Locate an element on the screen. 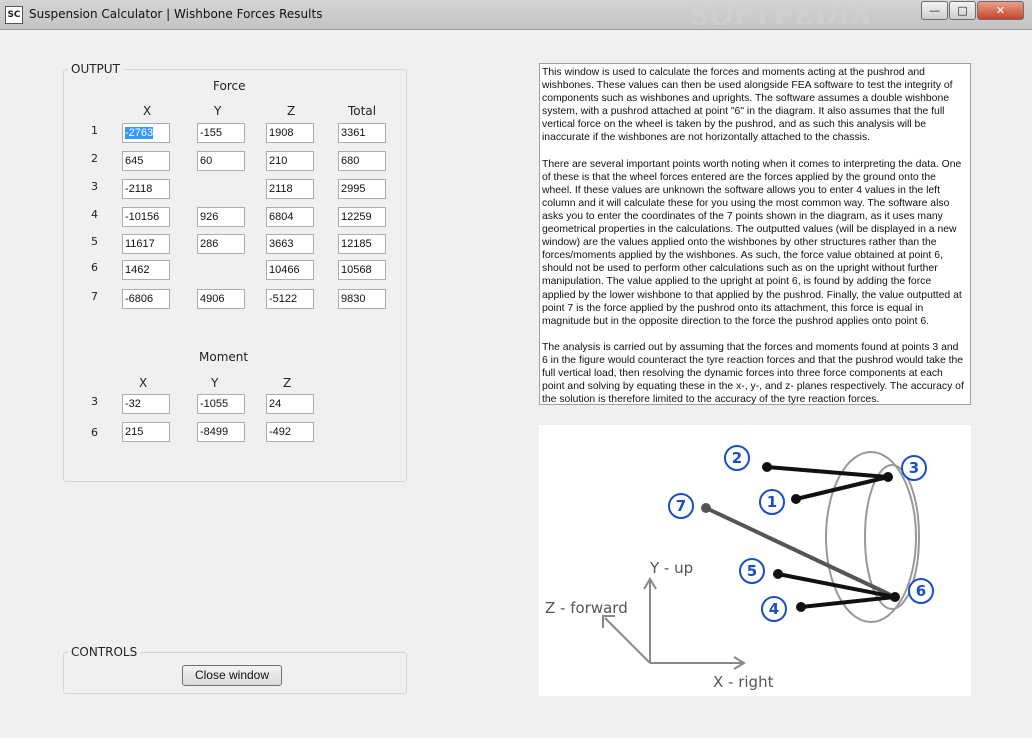 The image size is (1032, 738). close-window-x-button: ✕ is located at coordinates (1000, 10).